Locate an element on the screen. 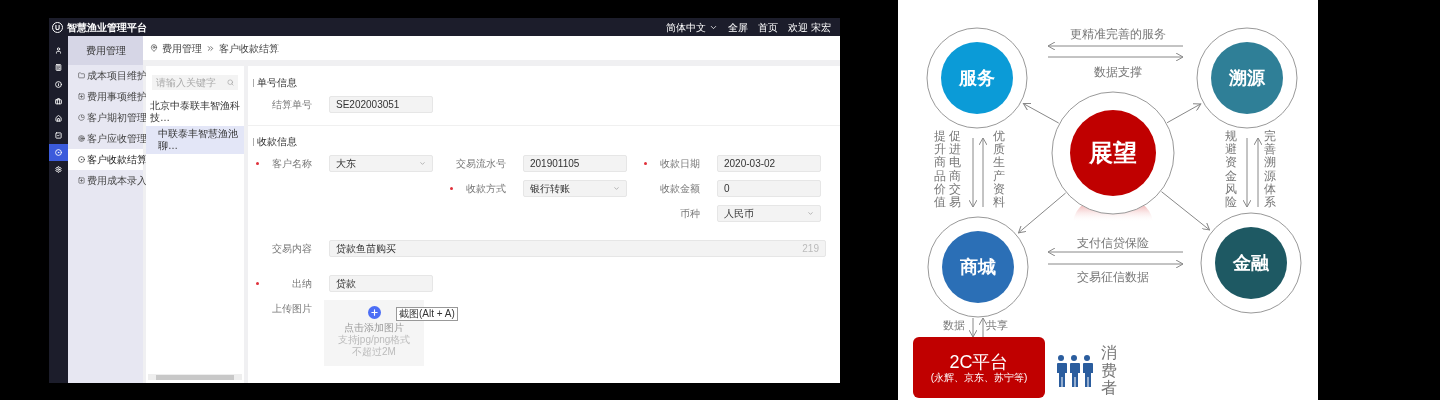 Image resolution: width=1440 pixels, height=400 pixels. node-label: 服务 is located at coordinates (977, 78).